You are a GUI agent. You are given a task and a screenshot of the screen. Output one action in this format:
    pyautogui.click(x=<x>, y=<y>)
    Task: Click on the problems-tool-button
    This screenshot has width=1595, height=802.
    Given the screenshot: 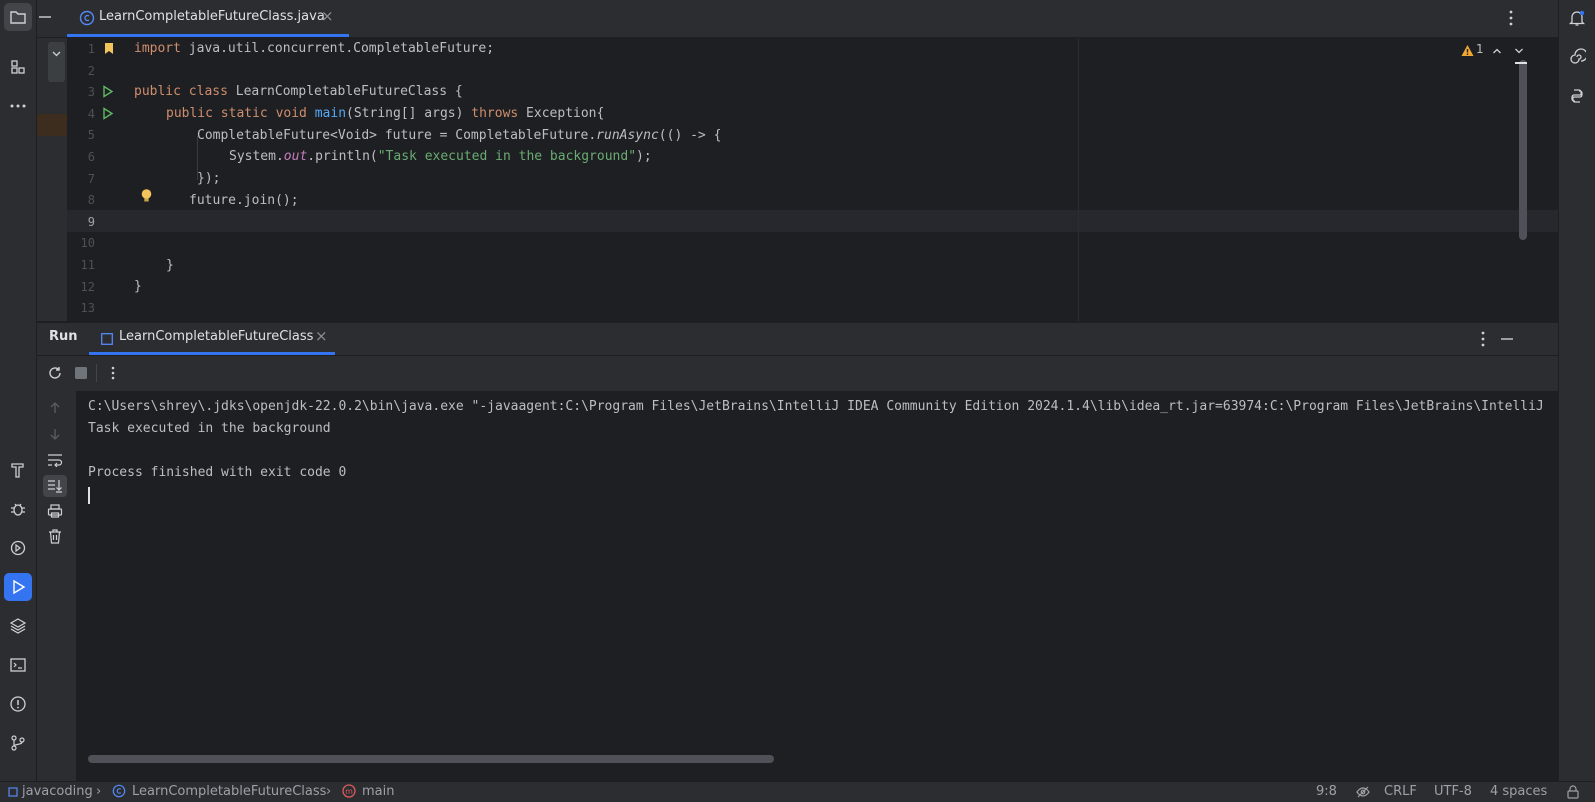 What is the action you would take?
    pyautogui.click(x=18, y=704)
    